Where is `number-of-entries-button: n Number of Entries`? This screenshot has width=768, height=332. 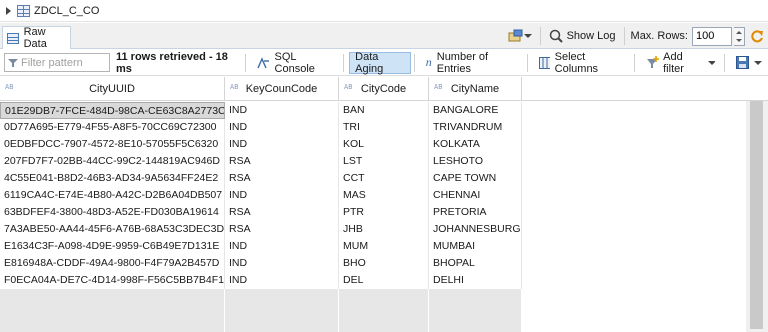 number-of-entries-button: n Number of Entries is located at coordinates (472, 62).